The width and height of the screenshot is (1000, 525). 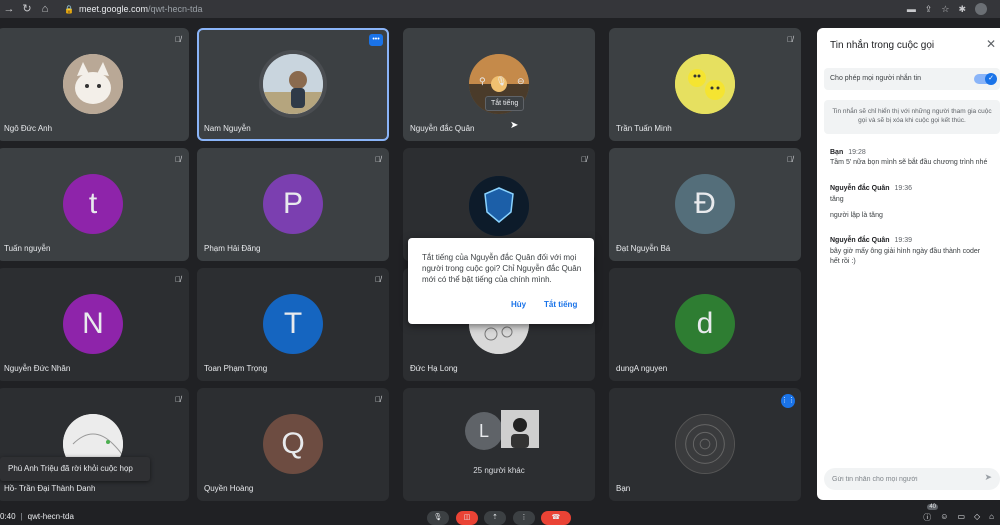 I want to click on activities-icon: ◇, so click(x=977, y=517).